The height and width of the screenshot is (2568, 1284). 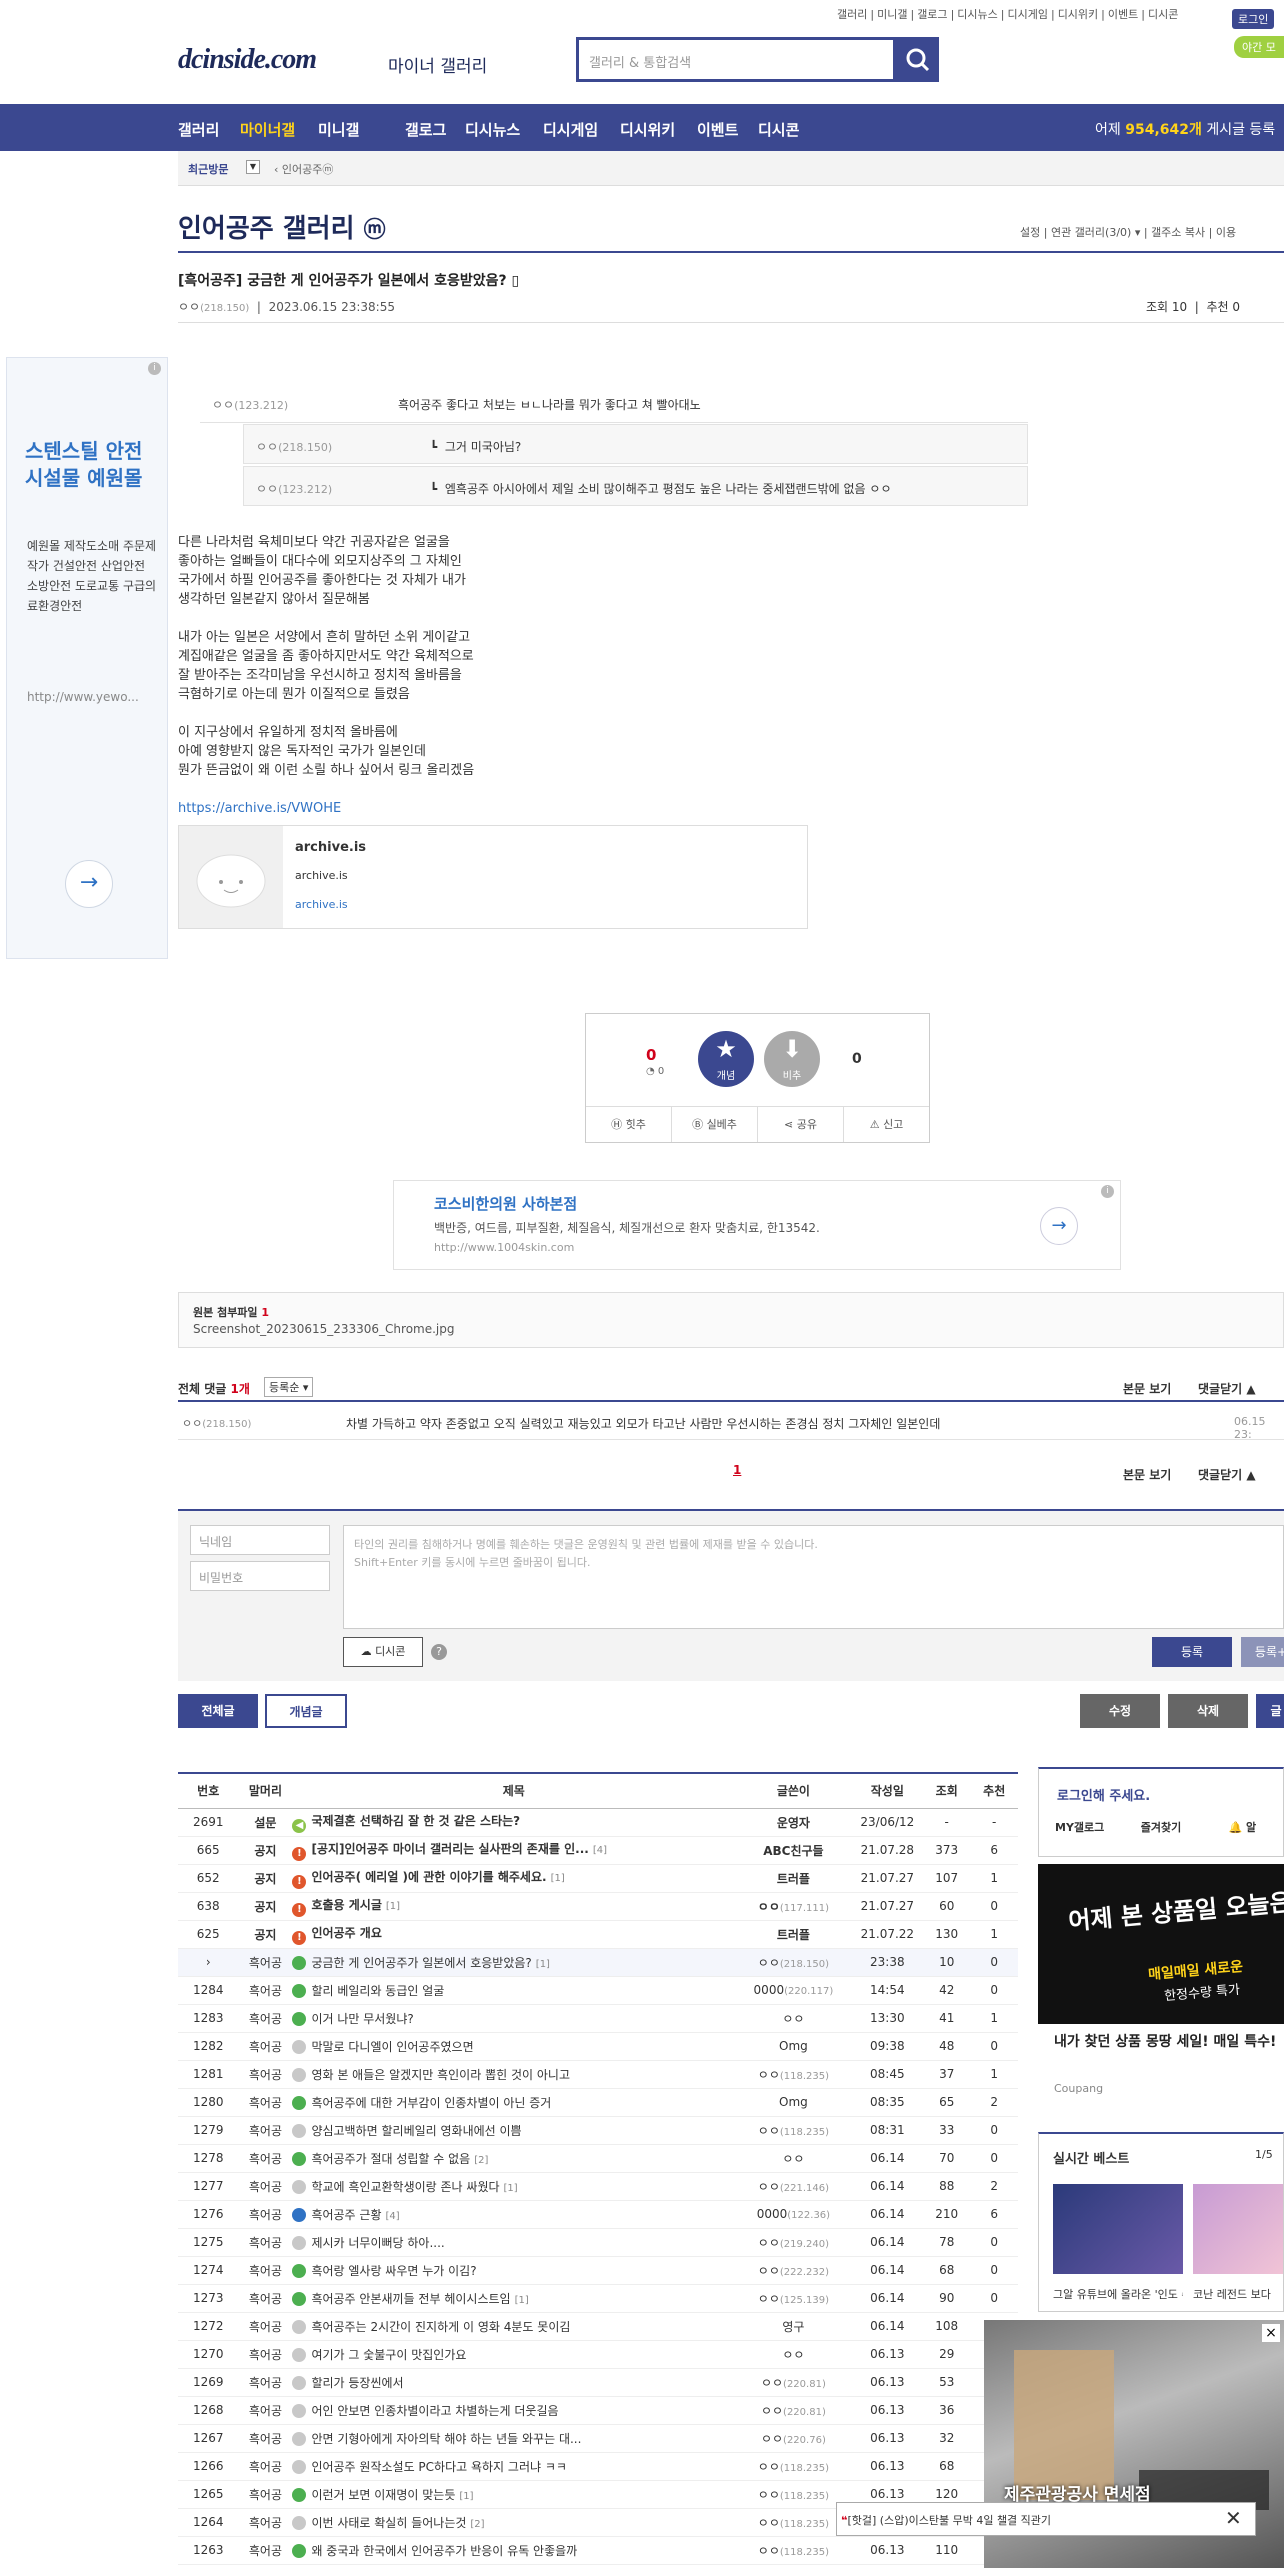 What do you see at coordinates (289, 1387) in the screenshot?
I see `comment-sort-select: 등록순 ▾` at bounding box center [289, 1387].